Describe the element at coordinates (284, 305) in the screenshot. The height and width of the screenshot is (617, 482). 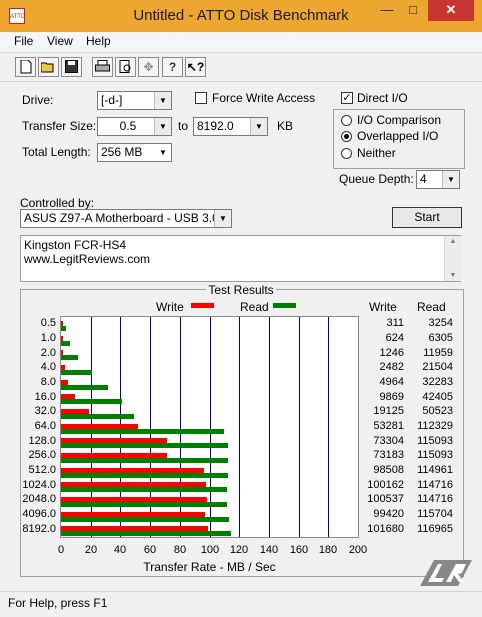
I see `read-legend-swatch` at that location.